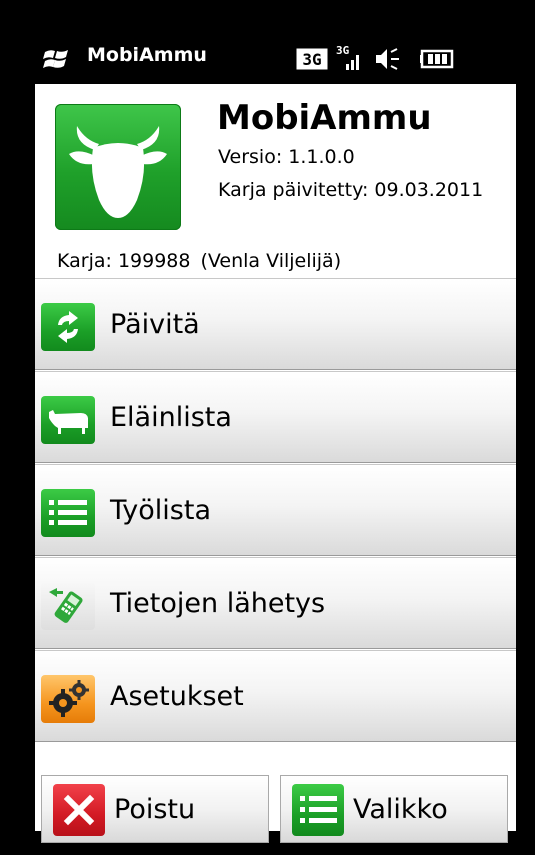 The height and width of the screenshot is (855, 535). I want to click on softkey-bar: Poistu Valikko, so click(275, 807).